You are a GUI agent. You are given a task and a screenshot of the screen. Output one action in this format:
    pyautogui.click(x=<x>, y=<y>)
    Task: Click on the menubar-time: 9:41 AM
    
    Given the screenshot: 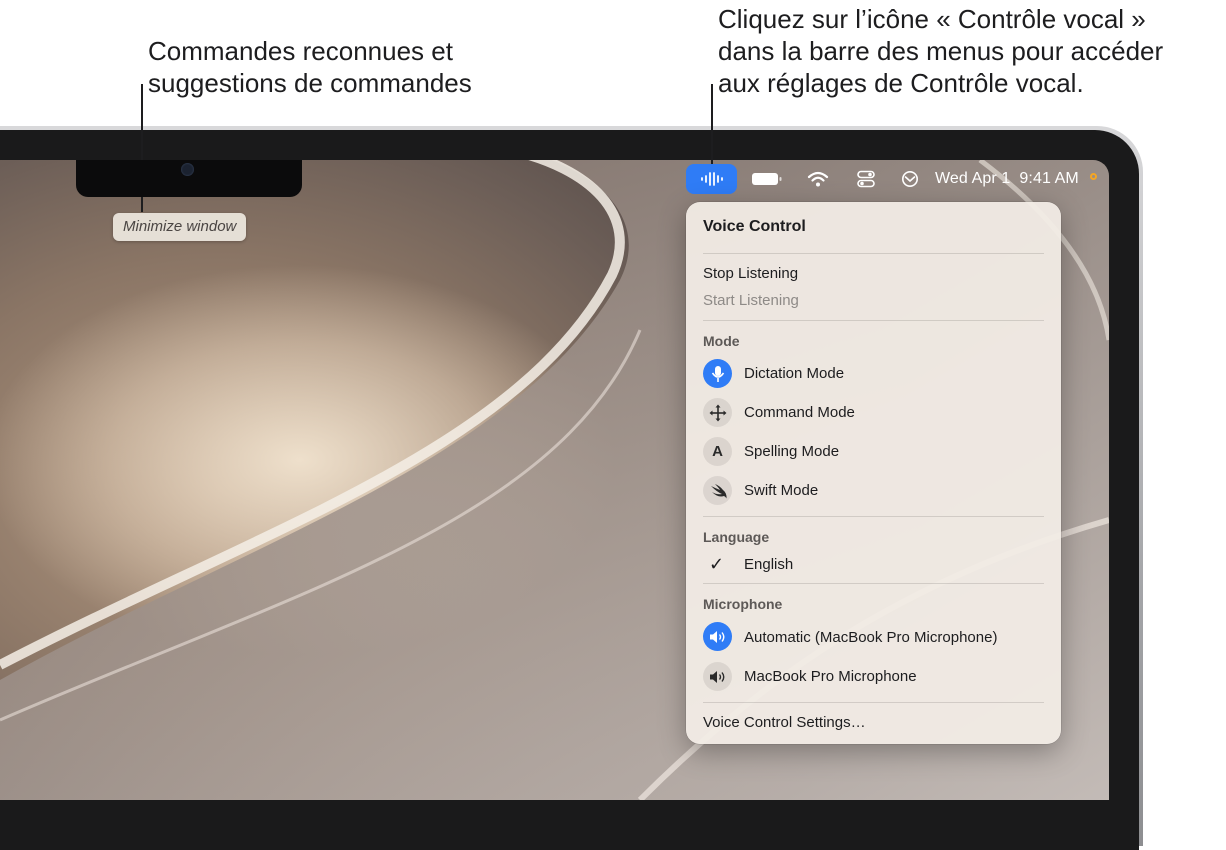 What is the action you would take?
    pyautogui.click(x=1049, y=178)
    